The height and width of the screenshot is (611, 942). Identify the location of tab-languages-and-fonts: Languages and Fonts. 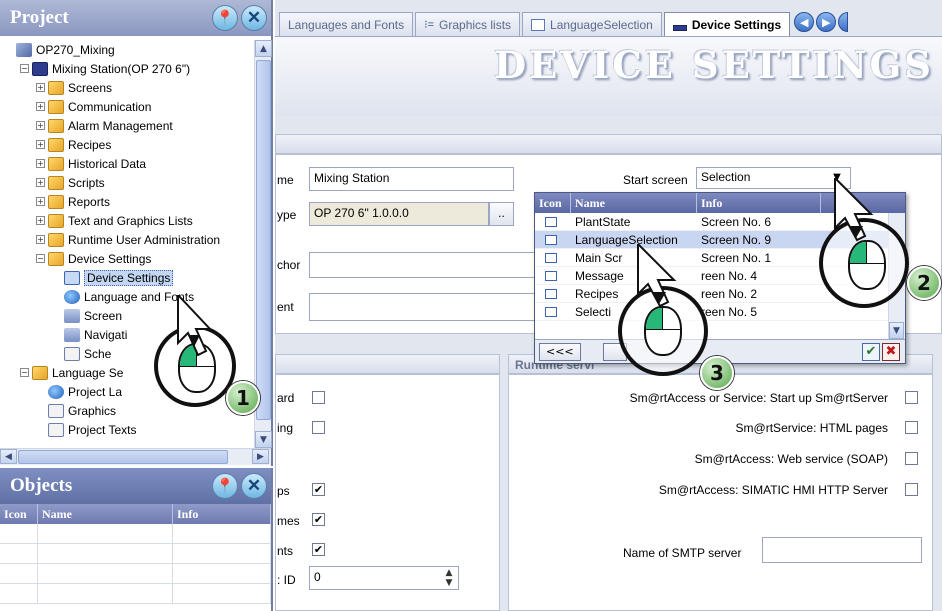
(346, 24).